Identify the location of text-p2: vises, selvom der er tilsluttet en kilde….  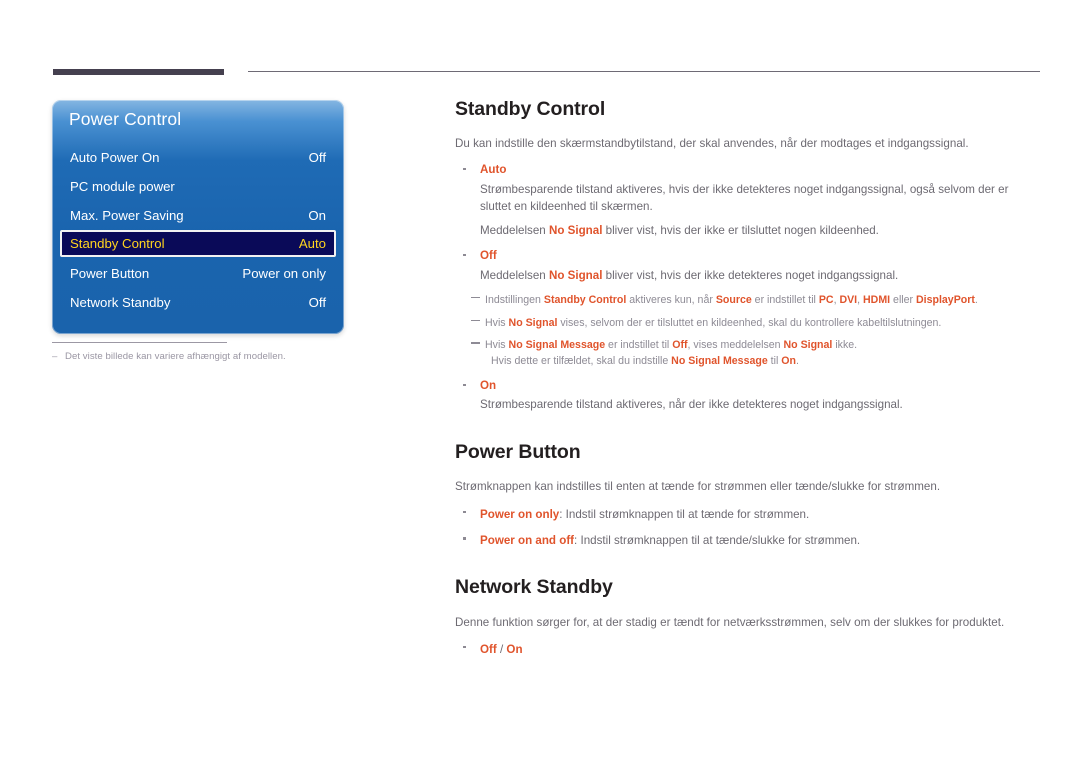
(749, 322).